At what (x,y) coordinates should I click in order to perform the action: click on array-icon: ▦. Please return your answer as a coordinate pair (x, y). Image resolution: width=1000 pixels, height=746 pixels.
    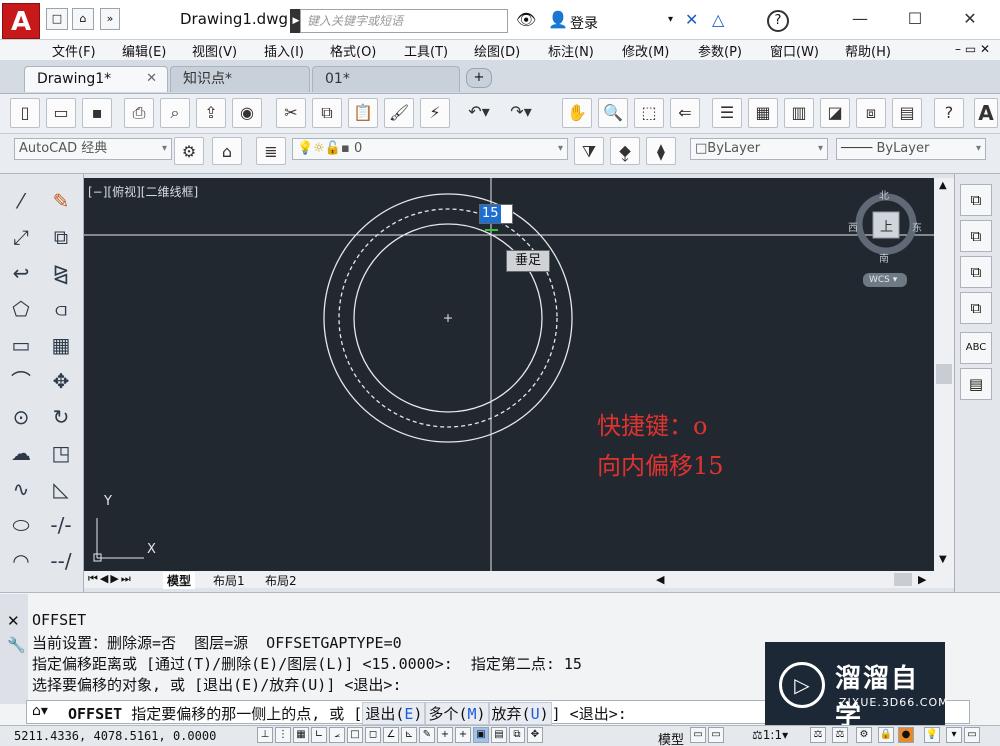
    Looking at the image, I should click on (61, 345).